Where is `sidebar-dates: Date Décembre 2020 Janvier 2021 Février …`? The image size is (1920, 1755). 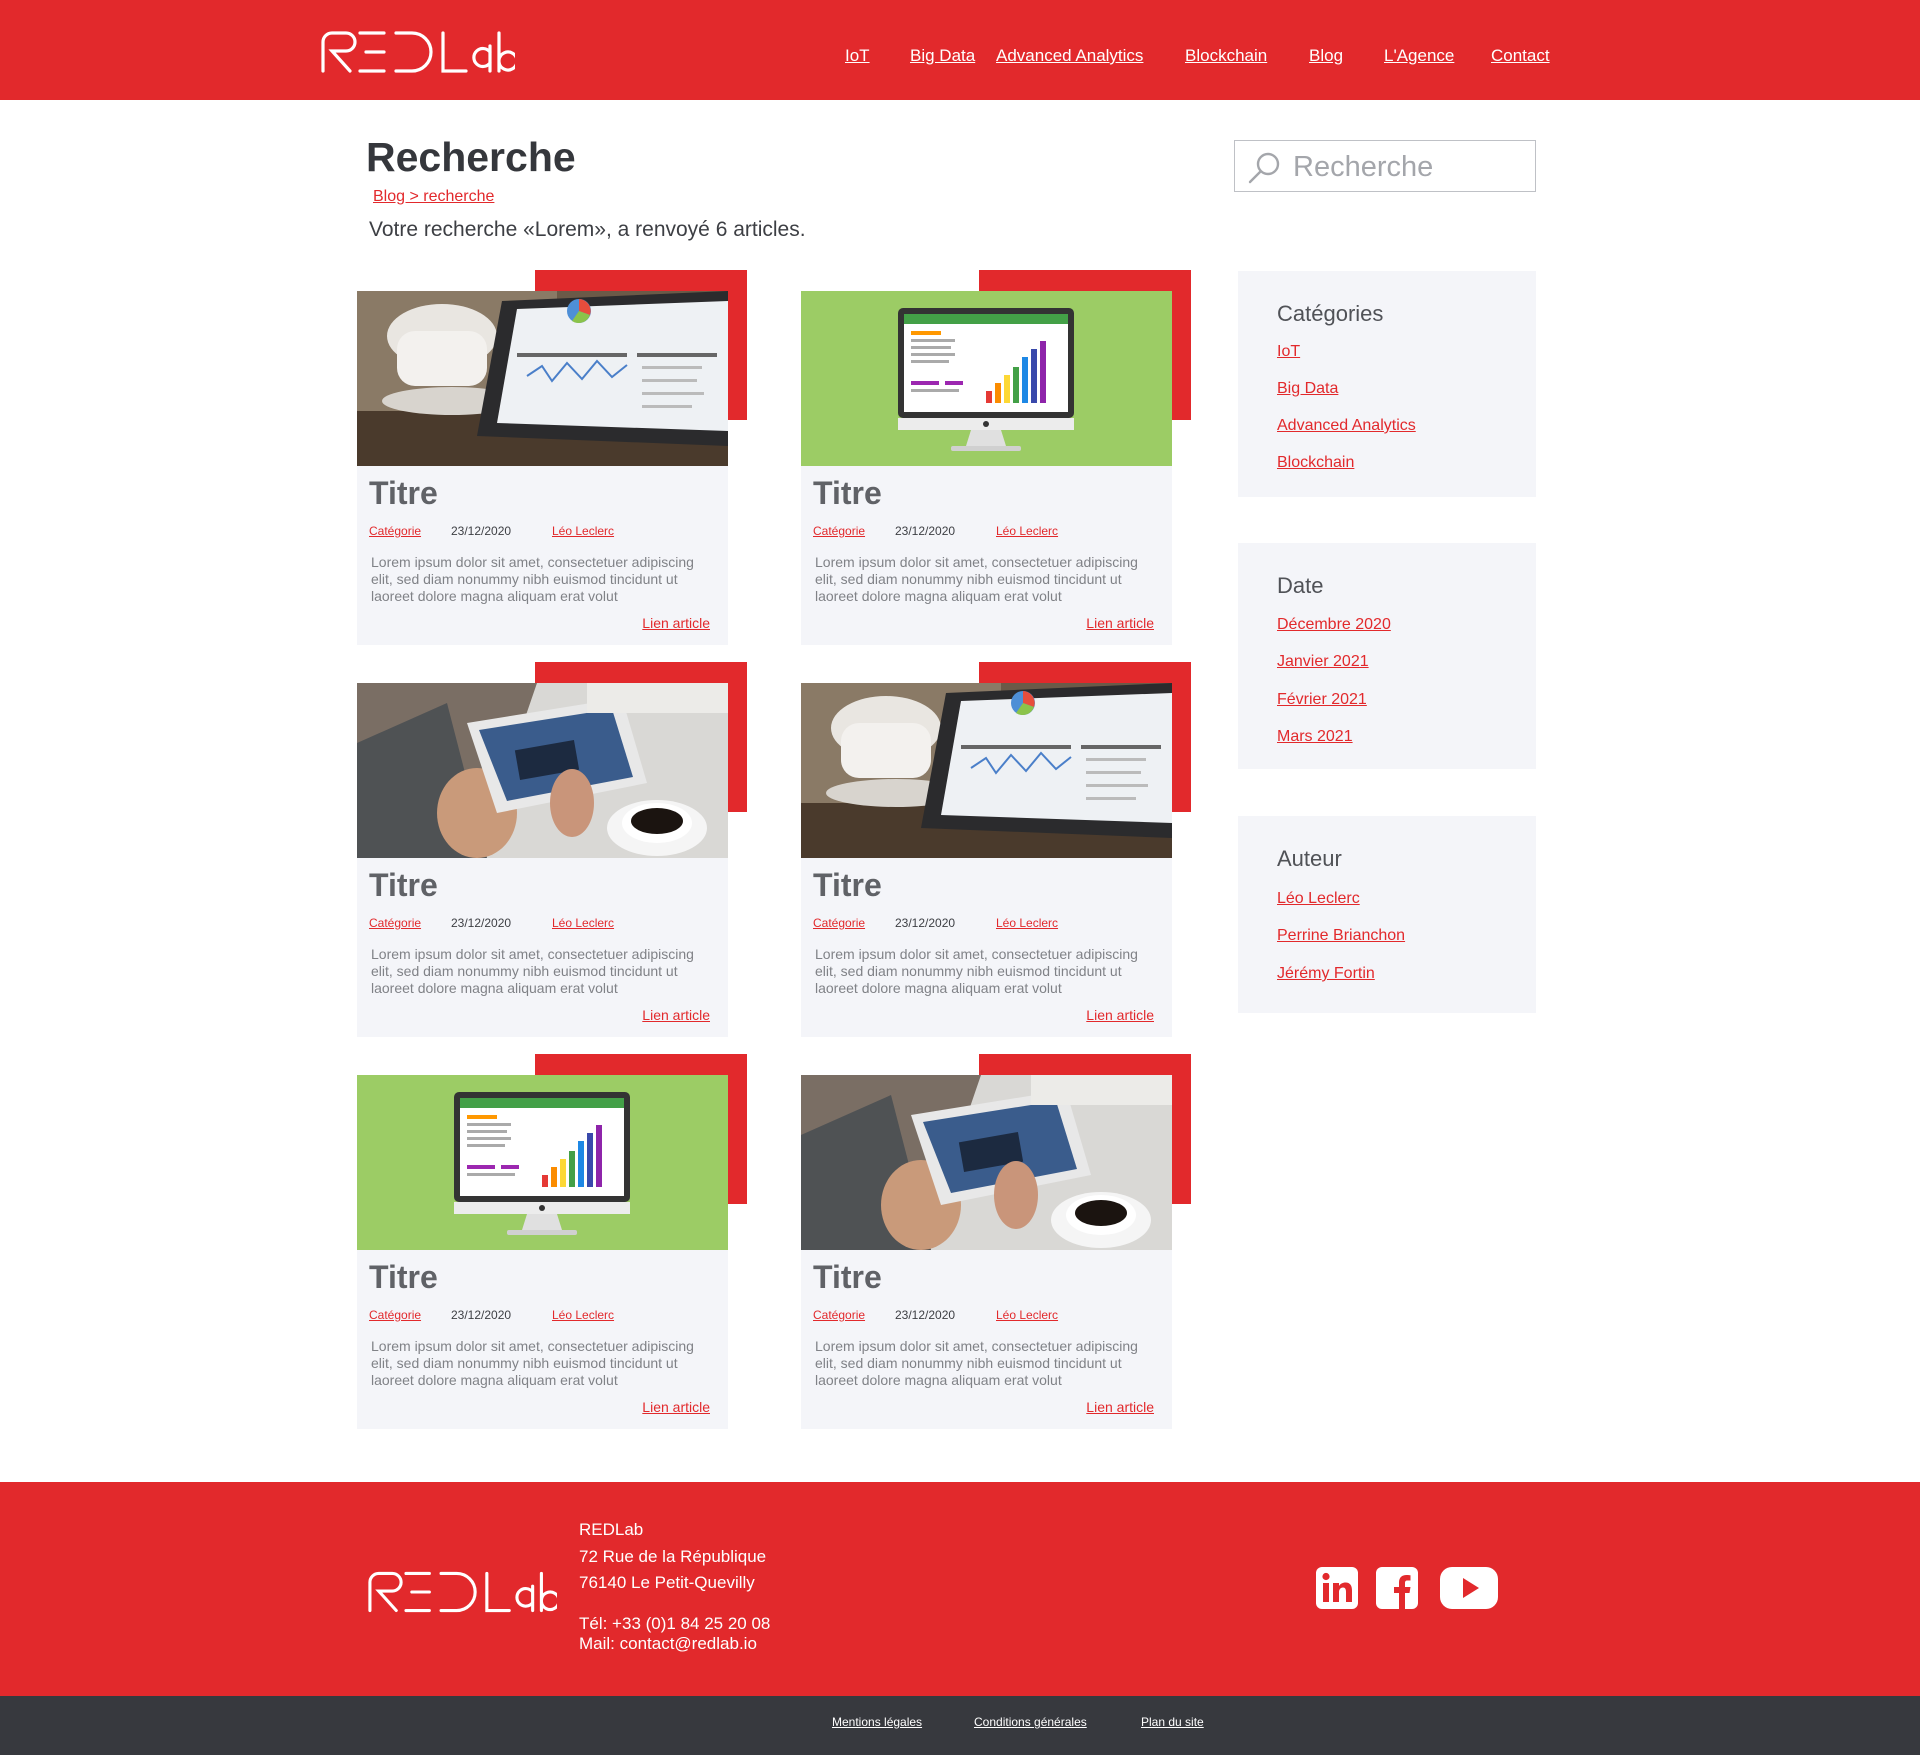
sidebar-dates: Date Décembre 2020 Janvier 2021 Février … is located at coordinates (1387, 656).